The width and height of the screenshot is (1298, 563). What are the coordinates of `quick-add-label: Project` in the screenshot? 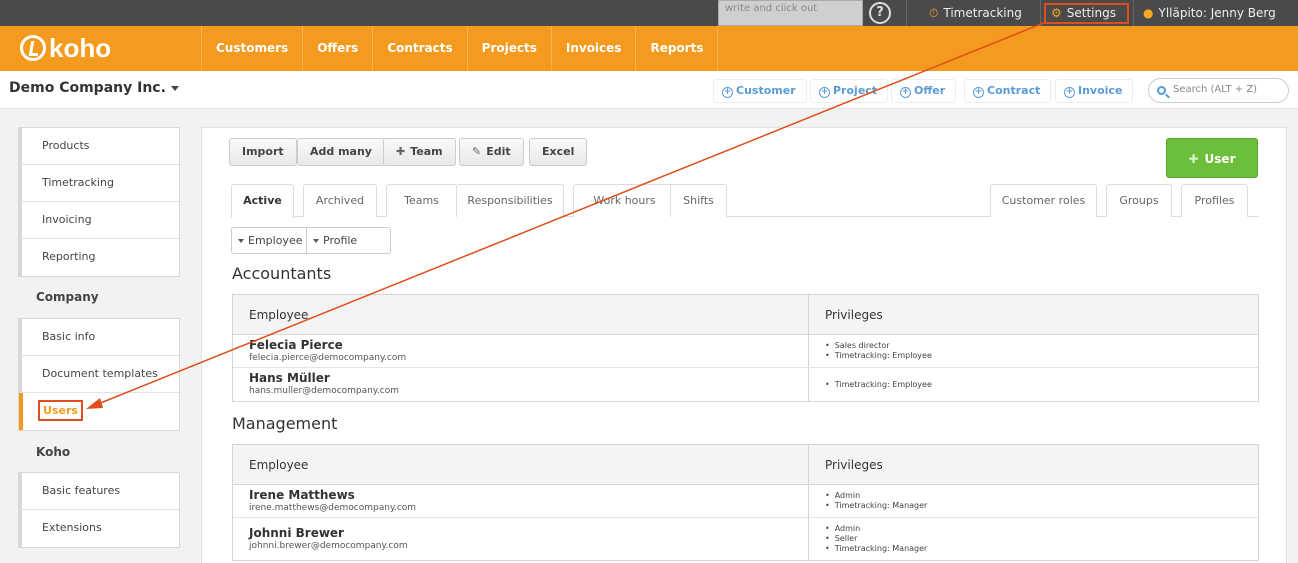 It's located at (855, 90).